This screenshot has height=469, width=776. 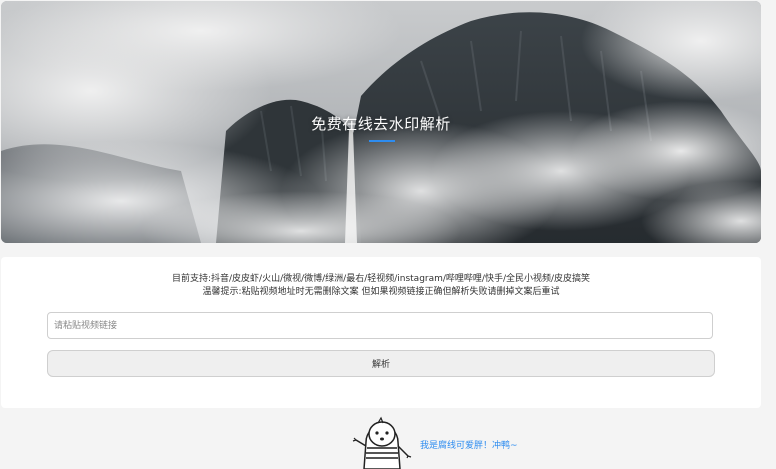 I want to click on page-title: 免费在线去水印解析, so click(x=381, y=124).